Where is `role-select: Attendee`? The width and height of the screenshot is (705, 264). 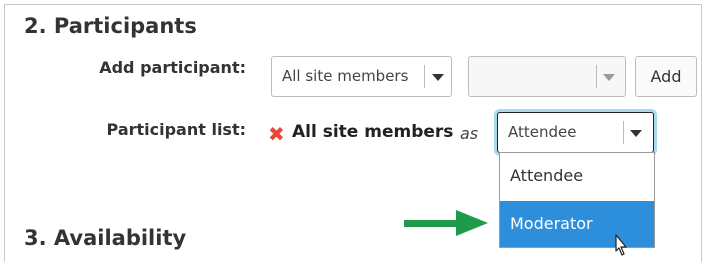 role-select: Attendee is located at coordinates (575, 132).